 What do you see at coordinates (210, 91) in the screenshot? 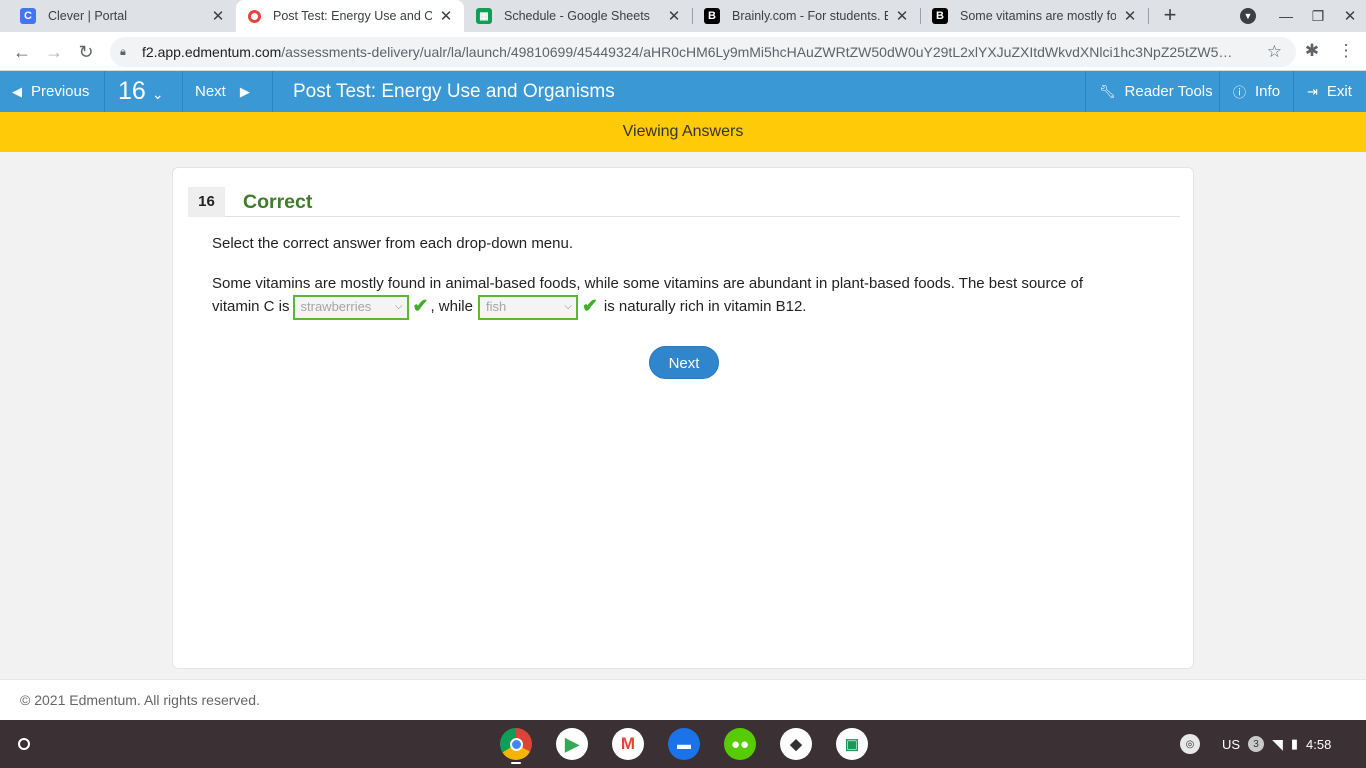
I see `next-label: Next` at bounding box center [210, 91].